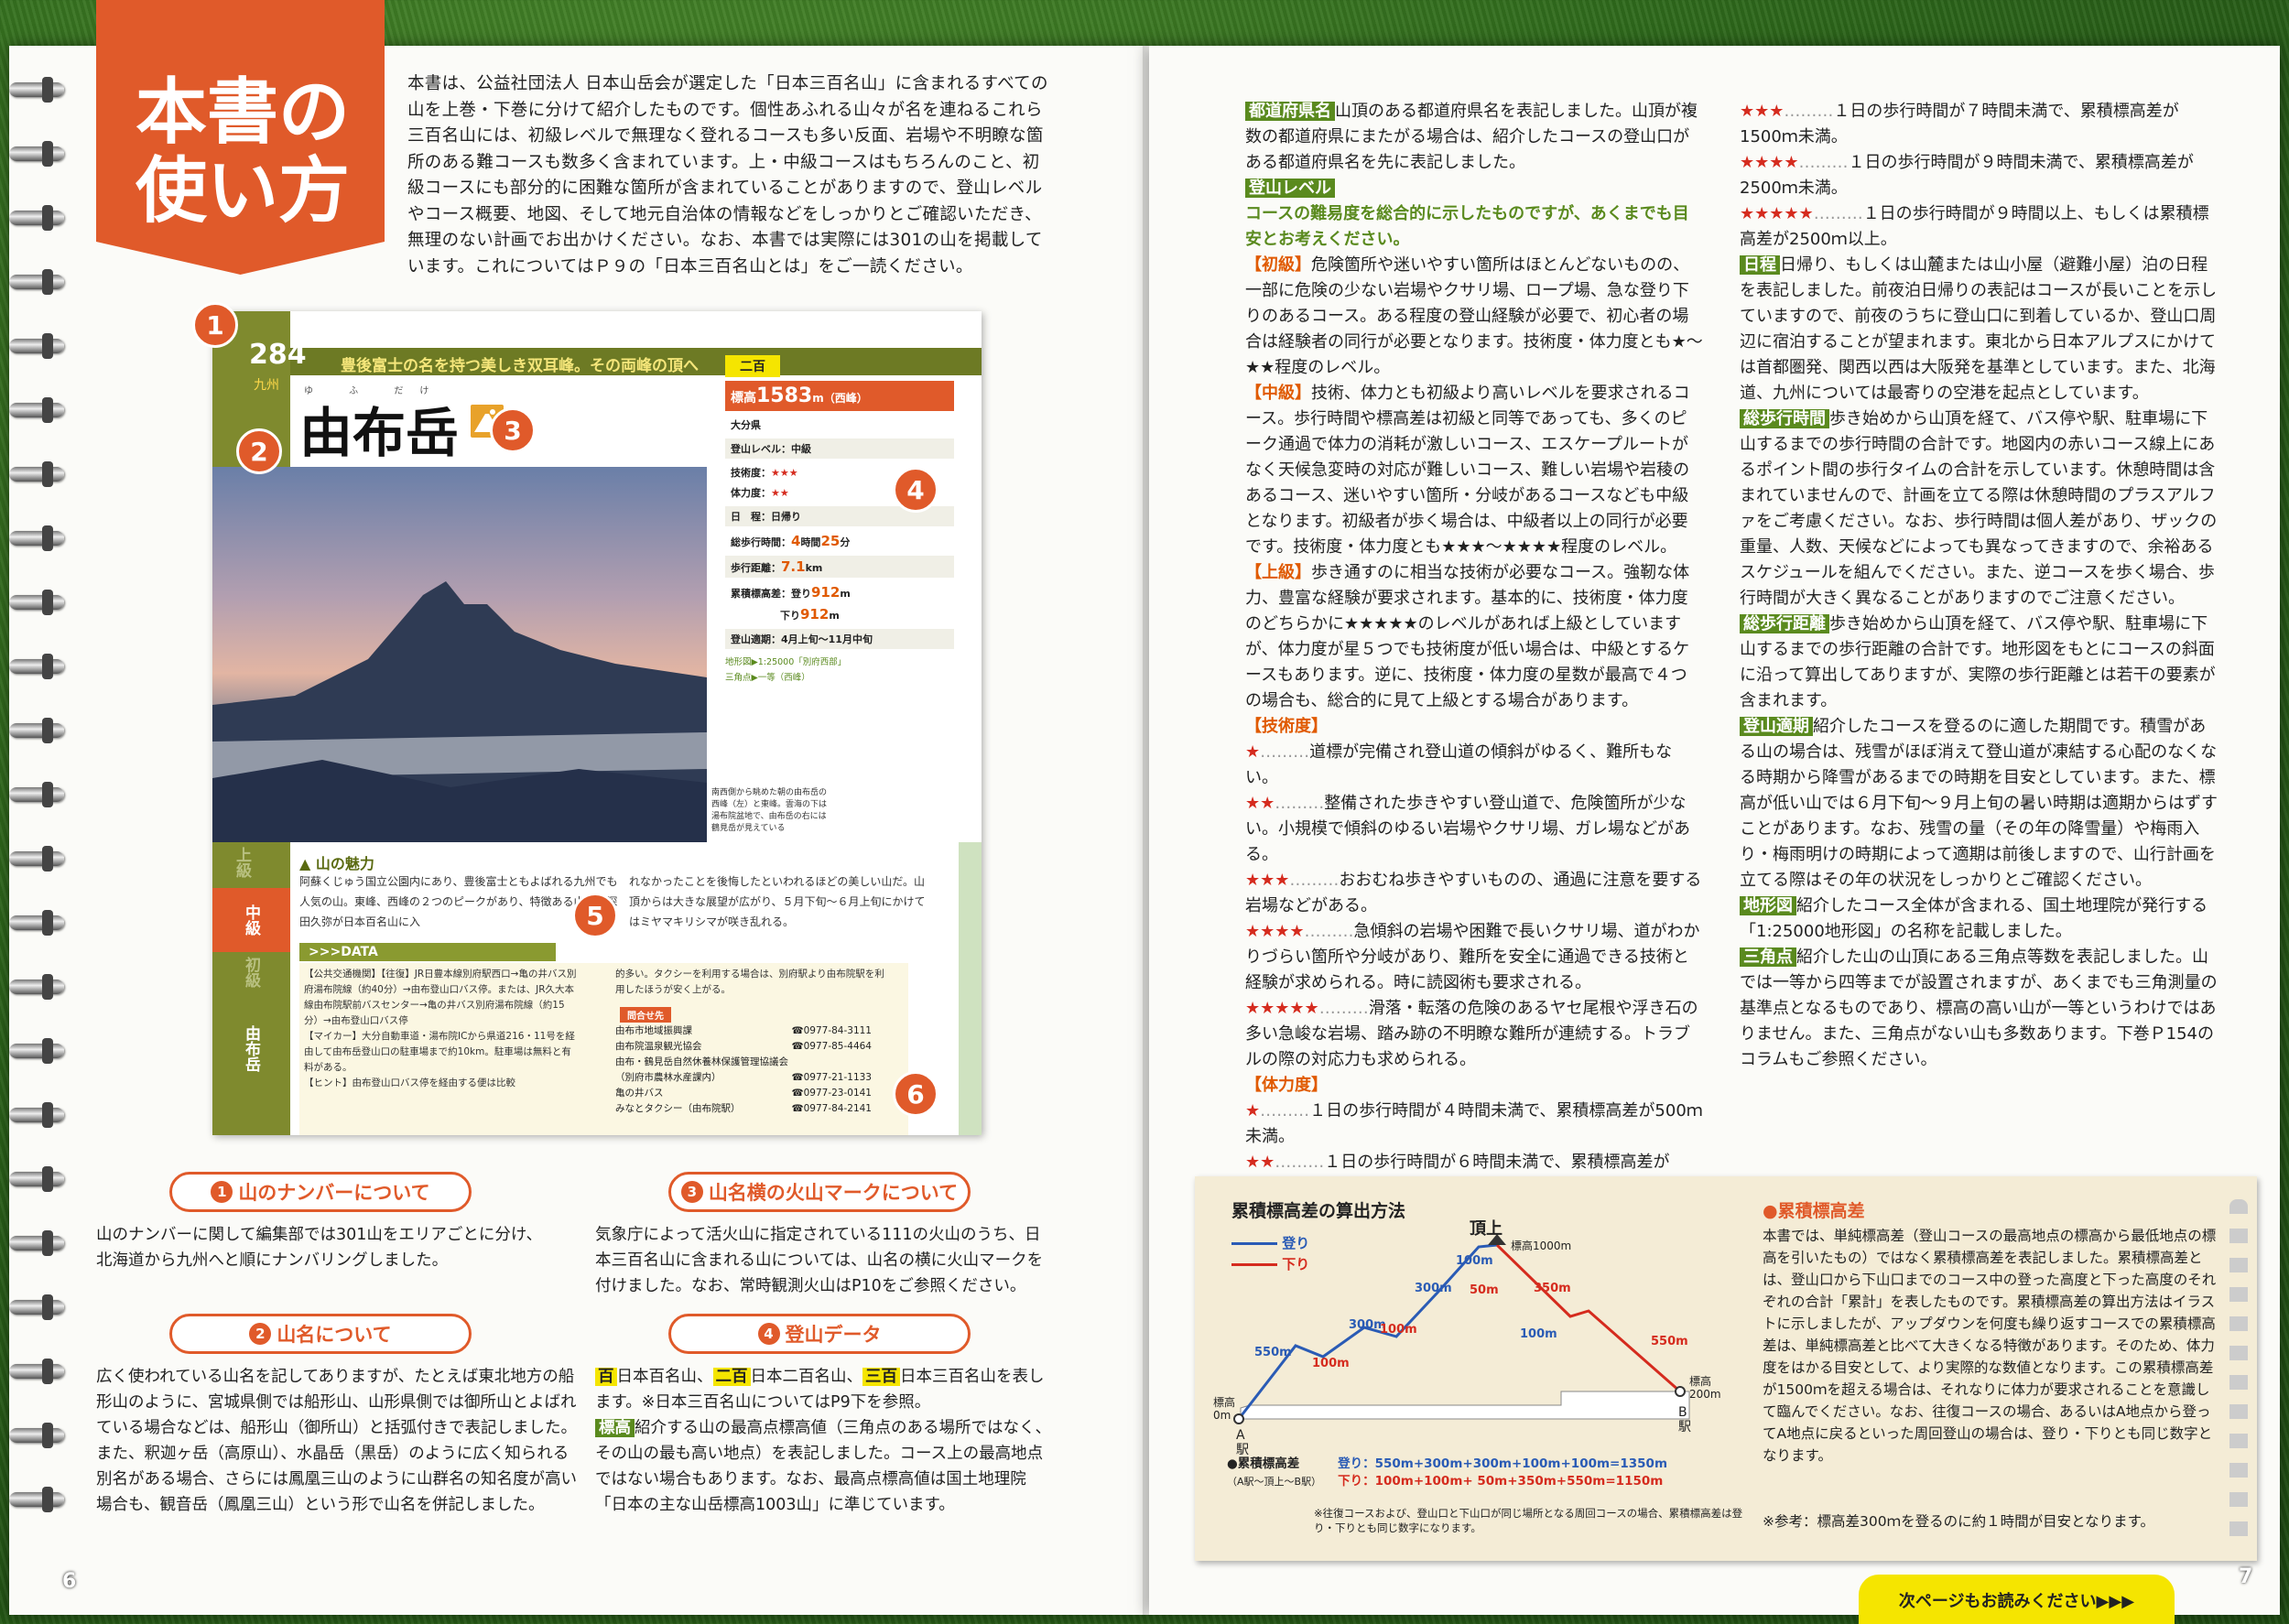 The width and height of the screenshot is (2289, 1624). What do you see at coordinates (743, 1093) in the screenshot?
I see `contact-row: 亀の井バス ☎0977-23-0141` at bounding box center [743, 1093].